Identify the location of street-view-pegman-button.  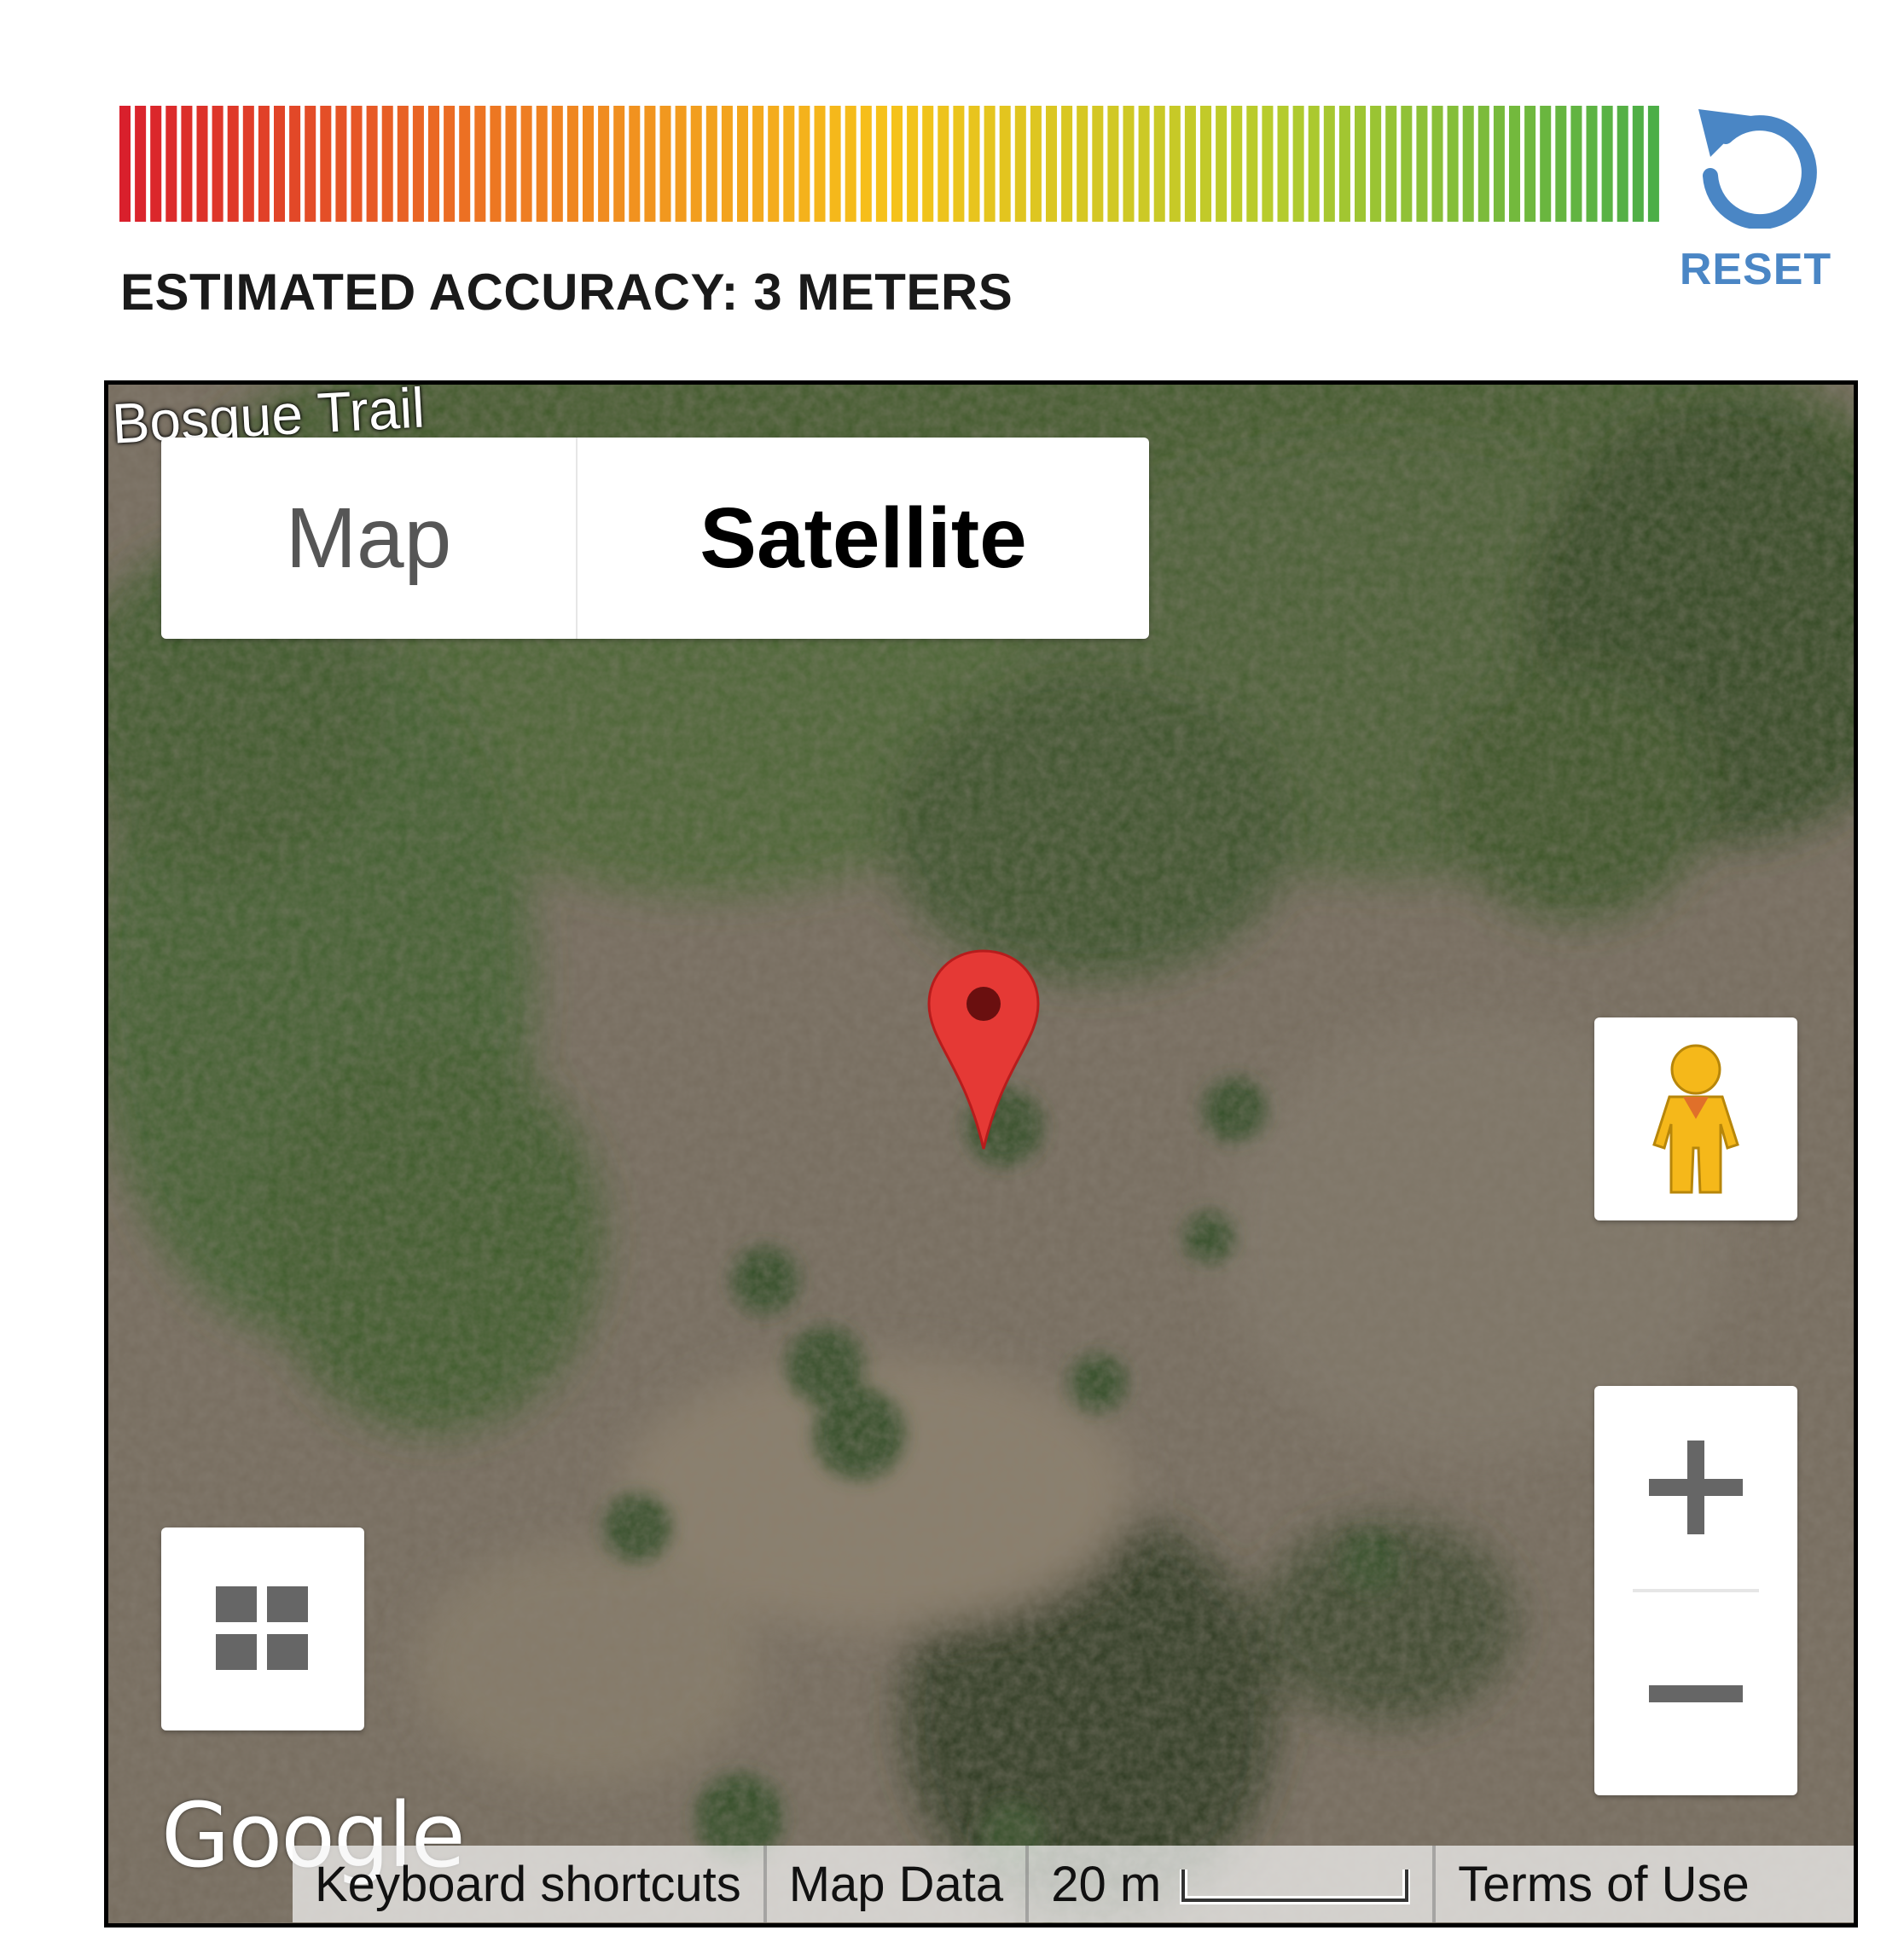
(1695, 1118).